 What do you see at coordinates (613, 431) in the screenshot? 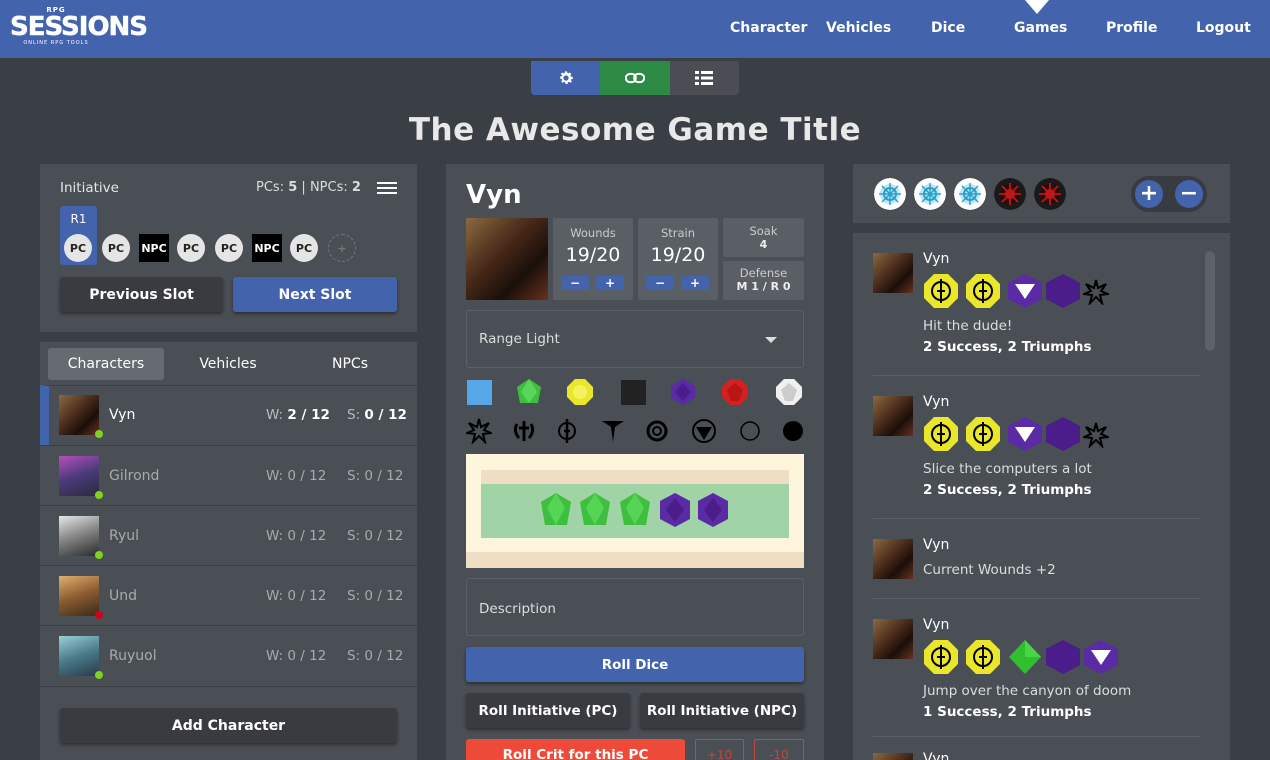
I see `failure-icon` at bounding box center [613, 431].